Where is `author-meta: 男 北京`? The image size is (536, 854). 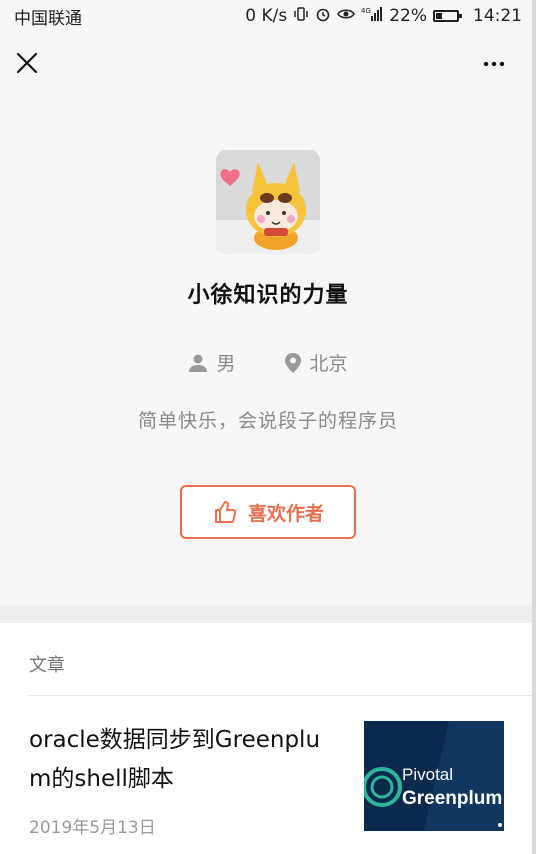
author-meta: 男 北京 is located at coordinates (268, 362).